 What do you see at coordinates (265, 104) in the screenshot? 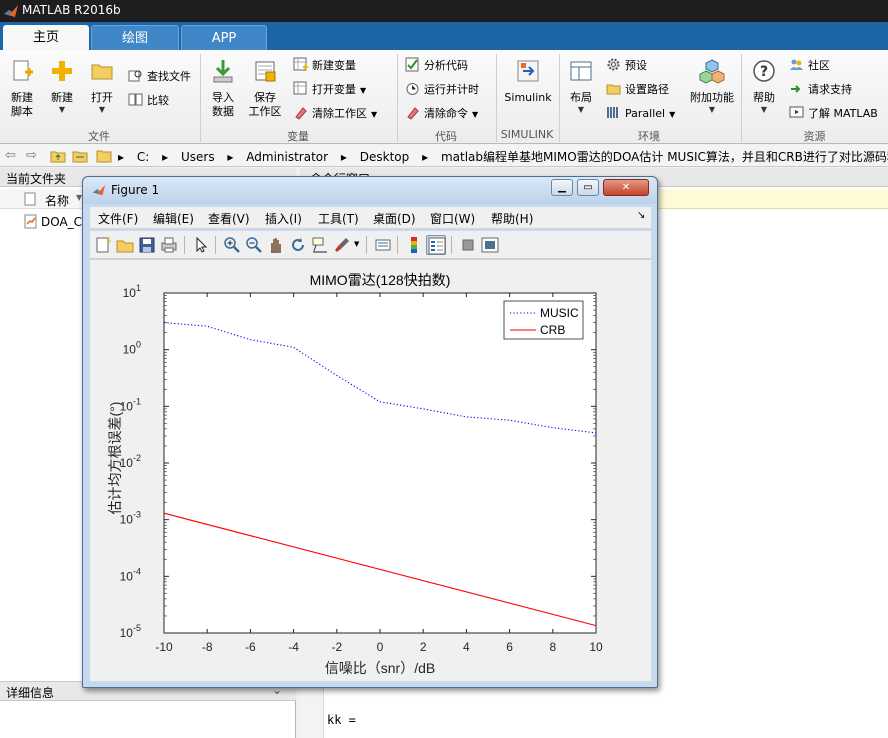
I see `save-workspace-label: 保存 工作区` at bounding box center [265, 104].